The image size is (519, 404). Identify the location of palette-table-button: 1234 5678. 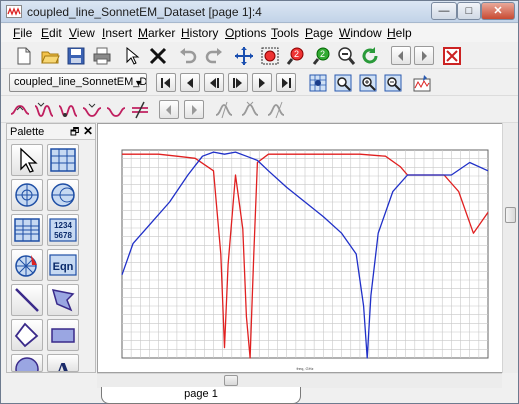
(63, 230).